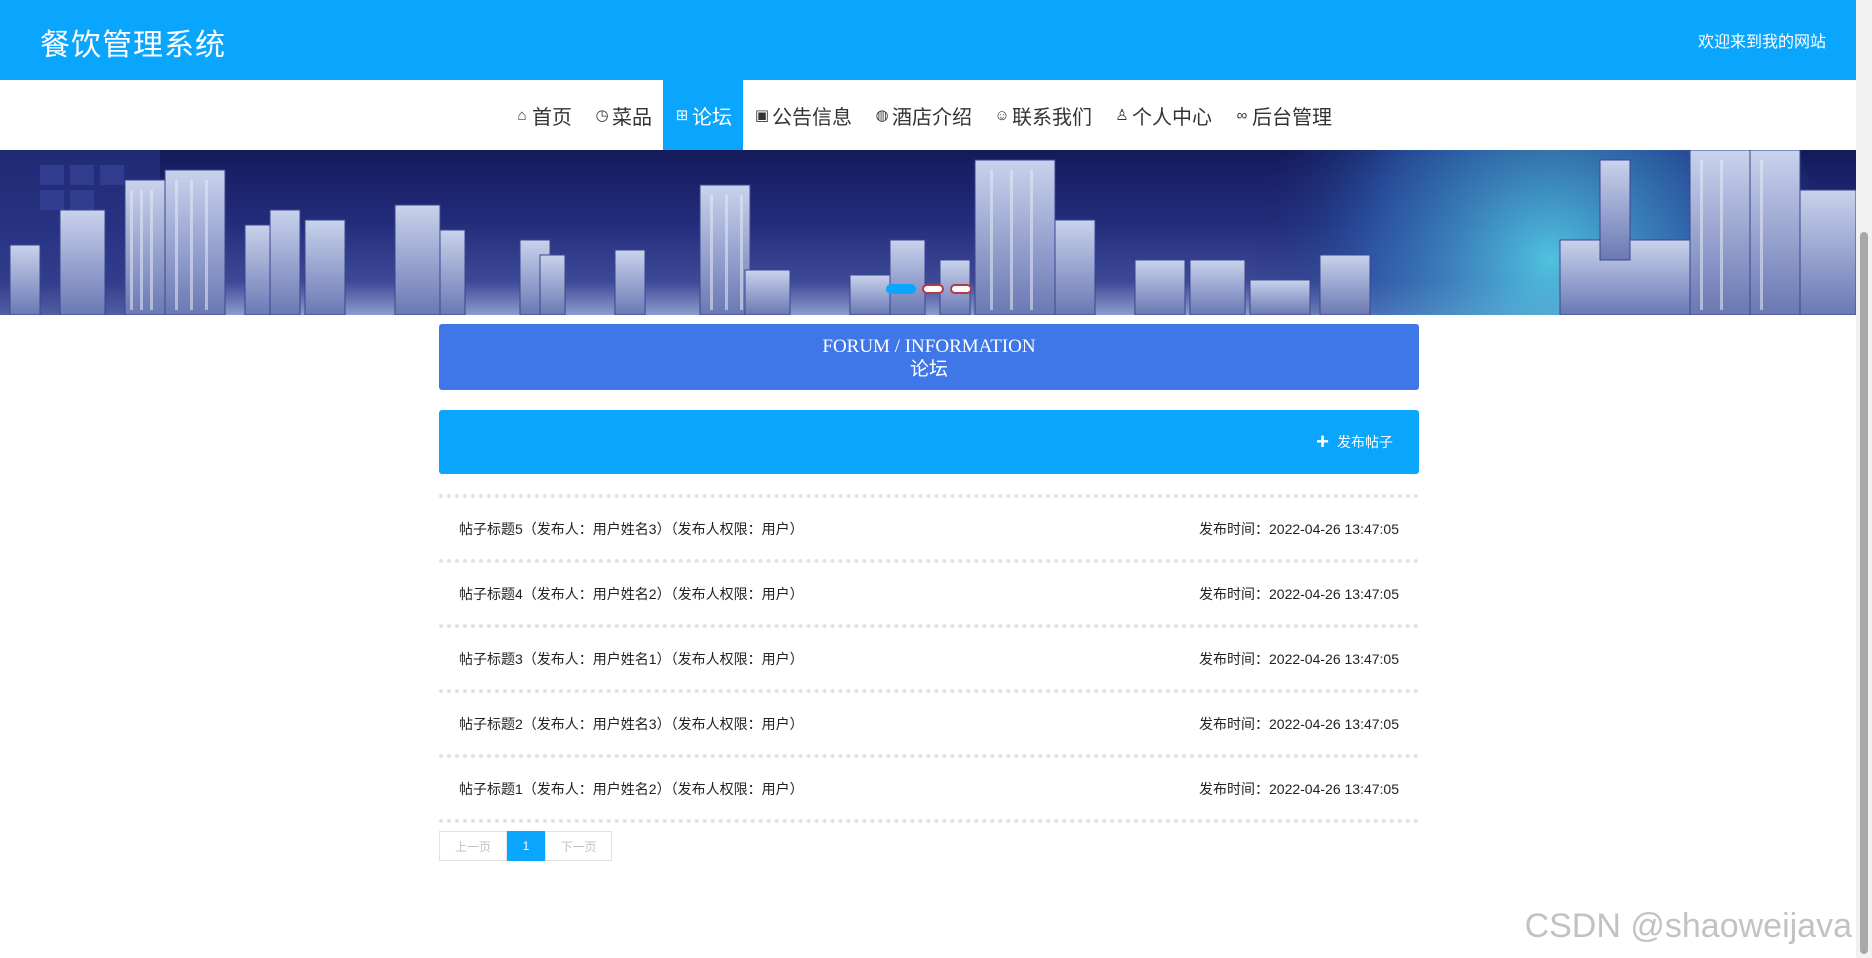 Image resolution: width=1872 pixels, height=958 pixels. I want to click on home-icon: ⌂, so click(522, 115).